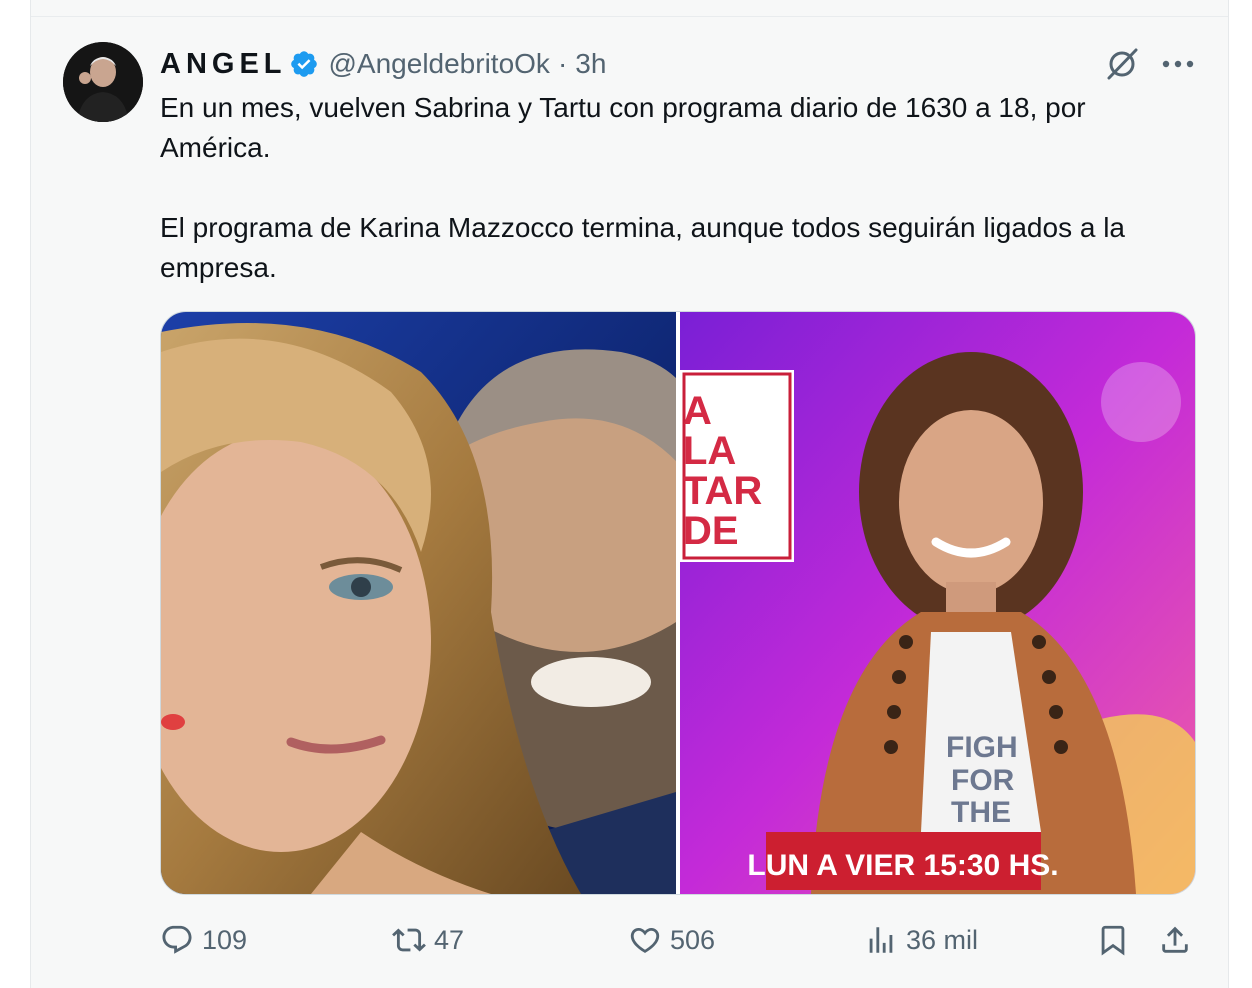 The width and height of the screenshot is (1252, 988). Describe the element at coordinates (449, 939) in the screenshot. I see `repost-count: 47` at that location.